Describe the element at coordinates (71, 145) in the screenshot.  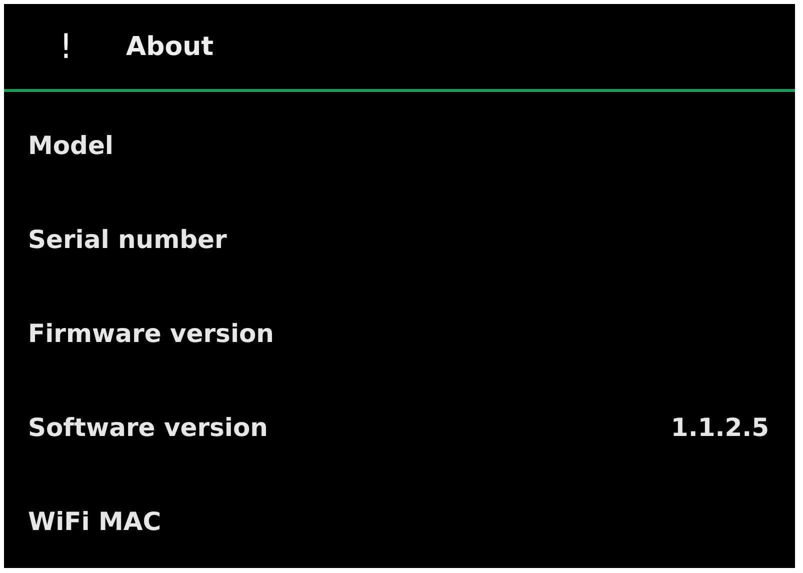
I see `row-label: Model` at that location.